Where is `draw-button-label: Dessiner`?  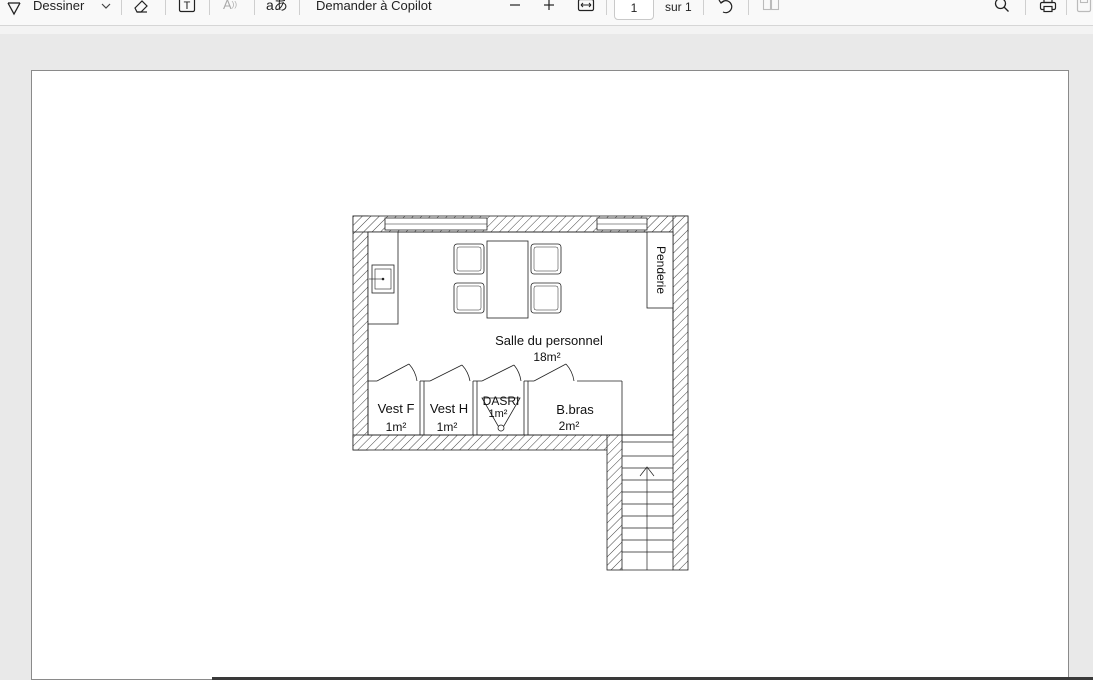 draw-button-label: Dessiner is located at coordinates (58, 8).